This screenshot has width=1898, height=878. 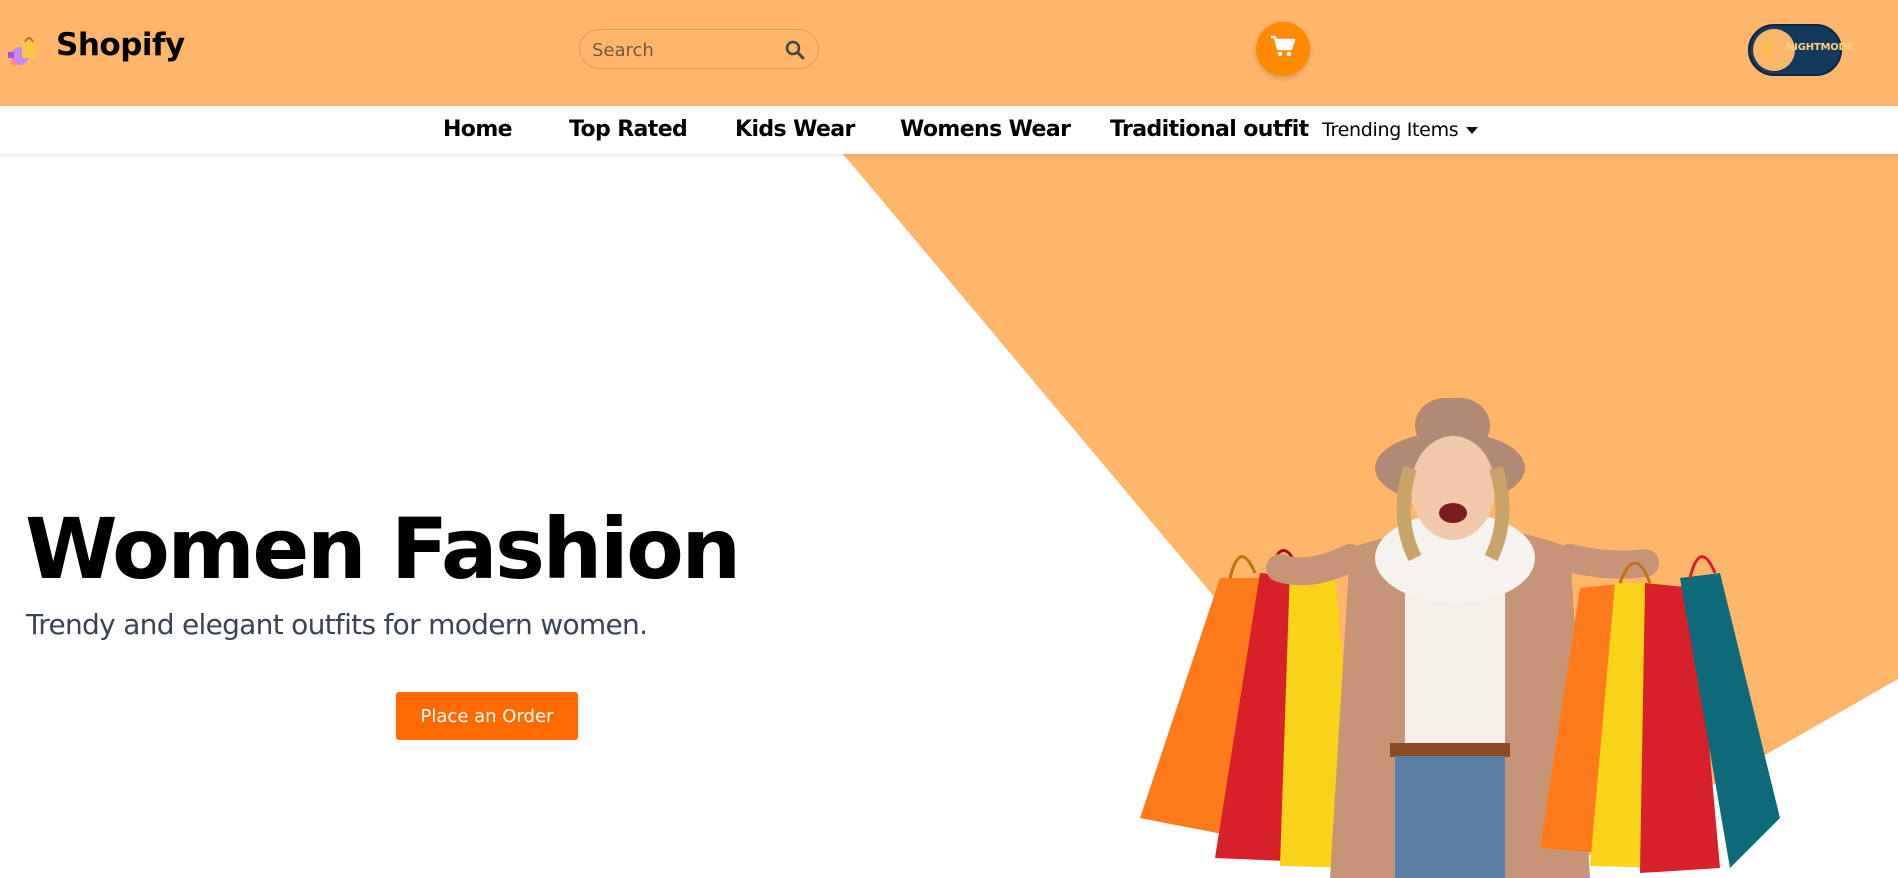 What do you see at coordinates (1209, 129) in the screenshot?
I see `nav-traditional-outfit: Traditional outfit` at bounding box center [1209, 129].